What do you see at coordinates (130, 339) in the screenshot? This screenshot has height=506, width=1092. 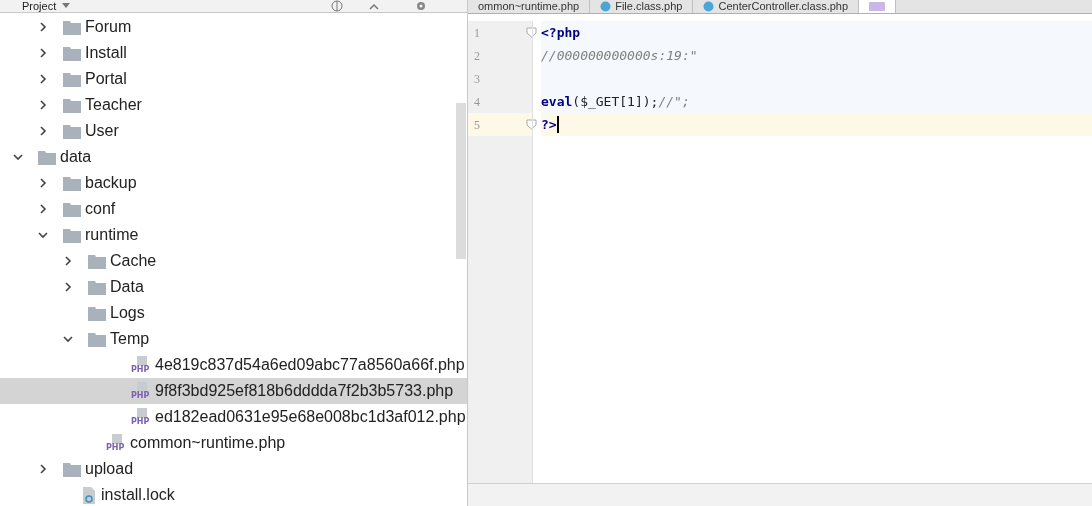 I see `tree-label: Temp` at bounding box center [130, 339].